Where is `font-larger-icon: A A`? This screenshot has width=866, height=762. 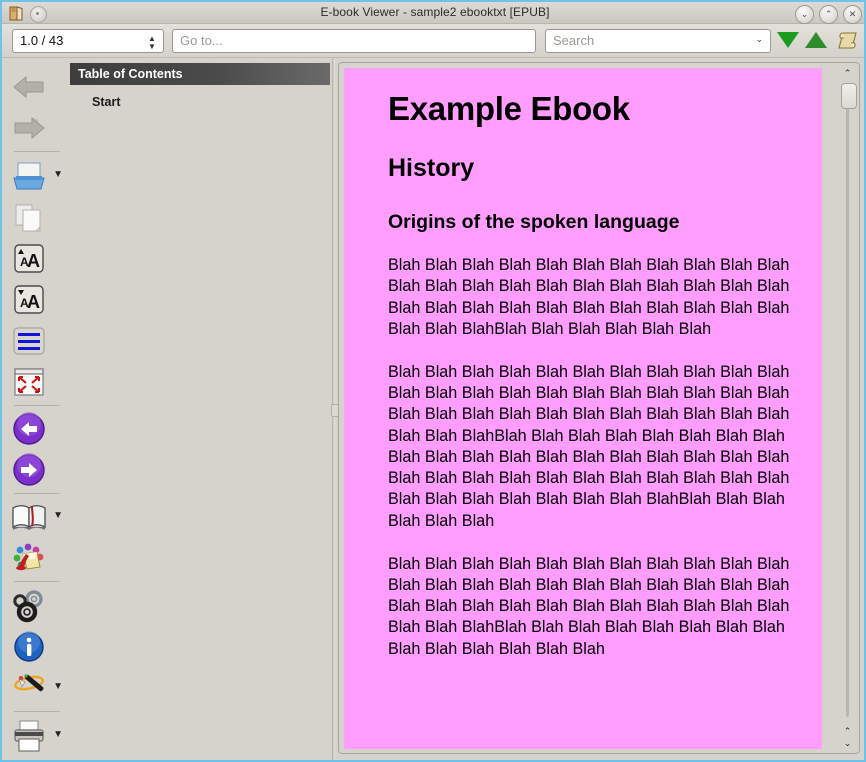
font-larger-icon: A A is located at coordinates (29, 258).